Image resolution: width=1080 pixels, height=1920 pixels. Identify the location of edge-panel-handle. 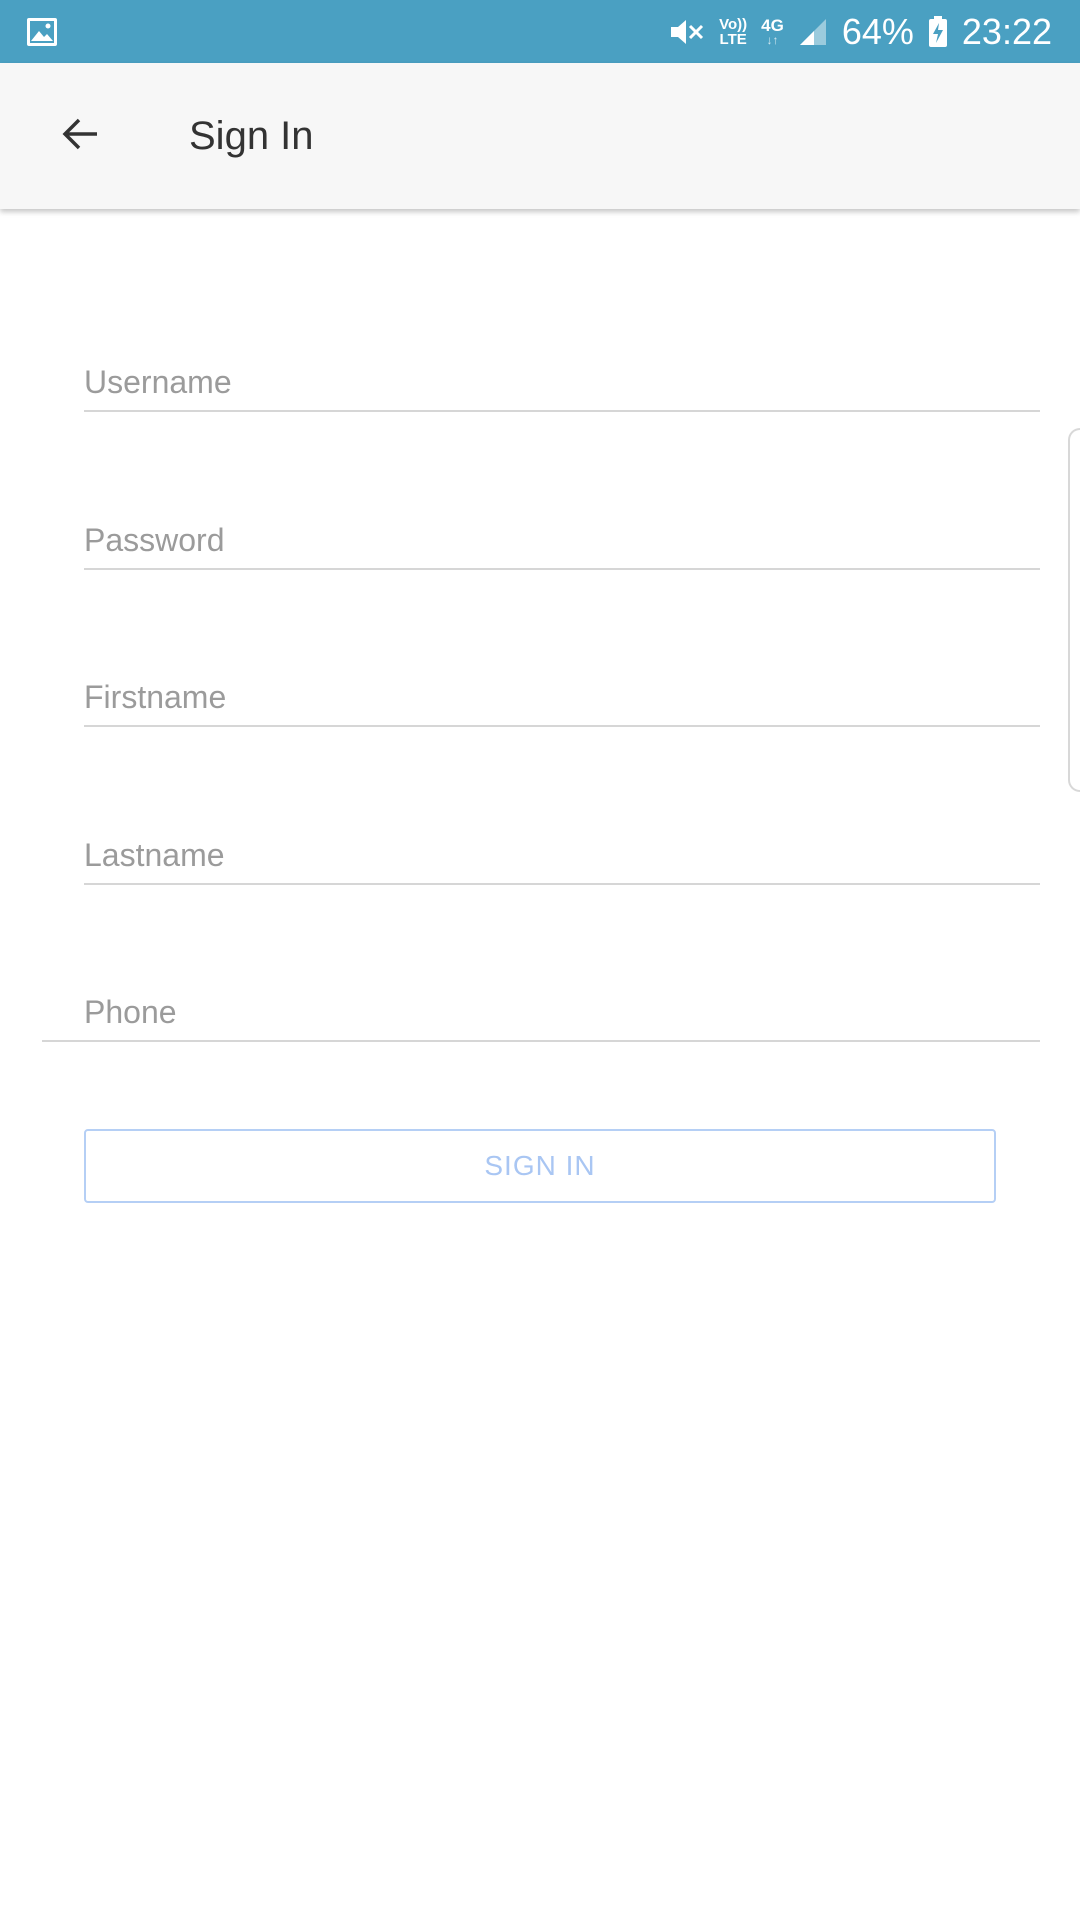
(1074, 610).